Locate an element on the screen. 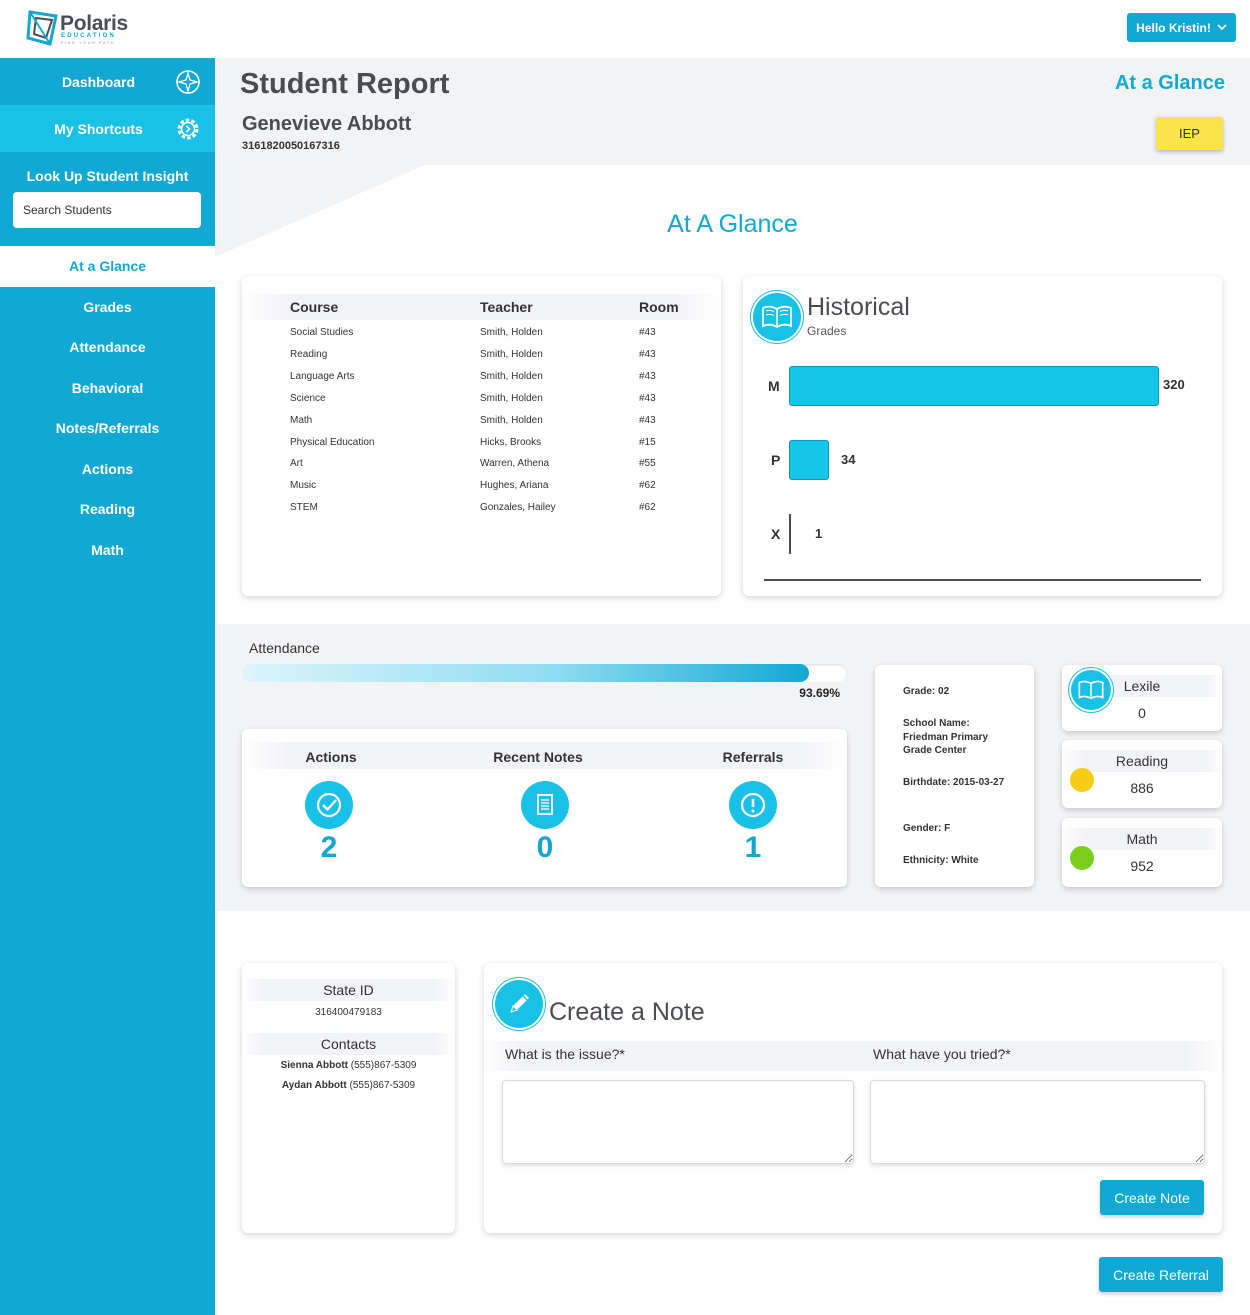 The width and height of the screenshot is (1250, 1315). course-cell: Music is located at coordinates (303, 486).